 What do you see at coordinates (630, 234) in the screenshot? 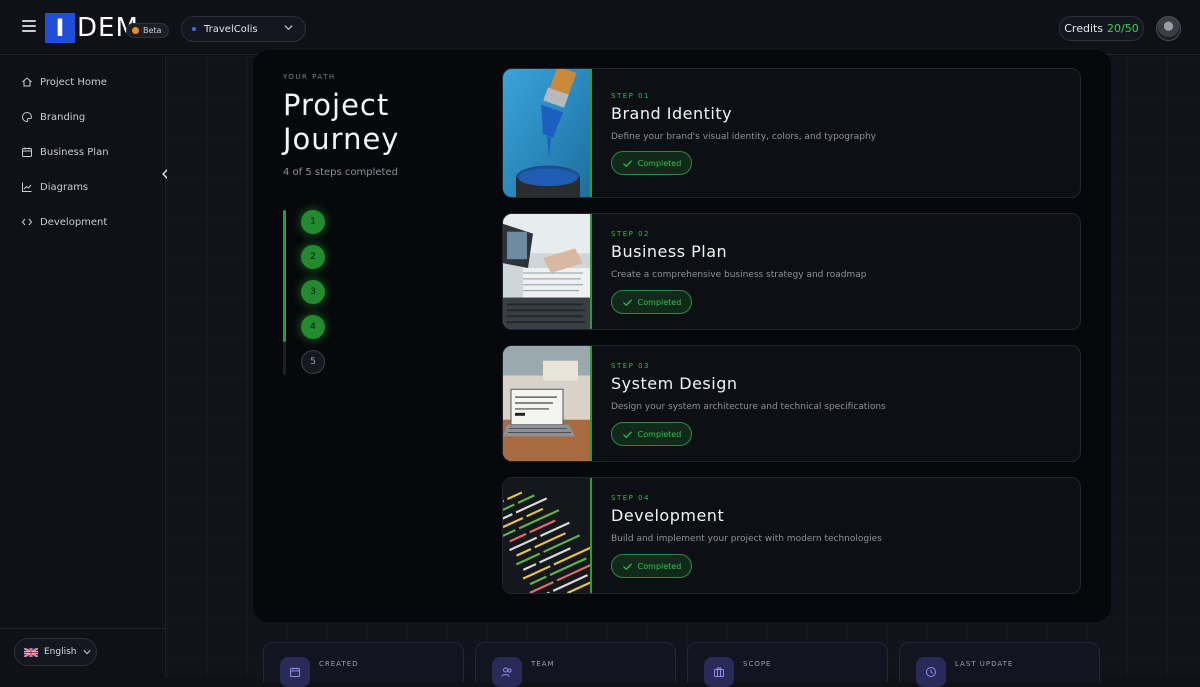
I see `step-label: STEP 02` at bounding box center [630, 234].